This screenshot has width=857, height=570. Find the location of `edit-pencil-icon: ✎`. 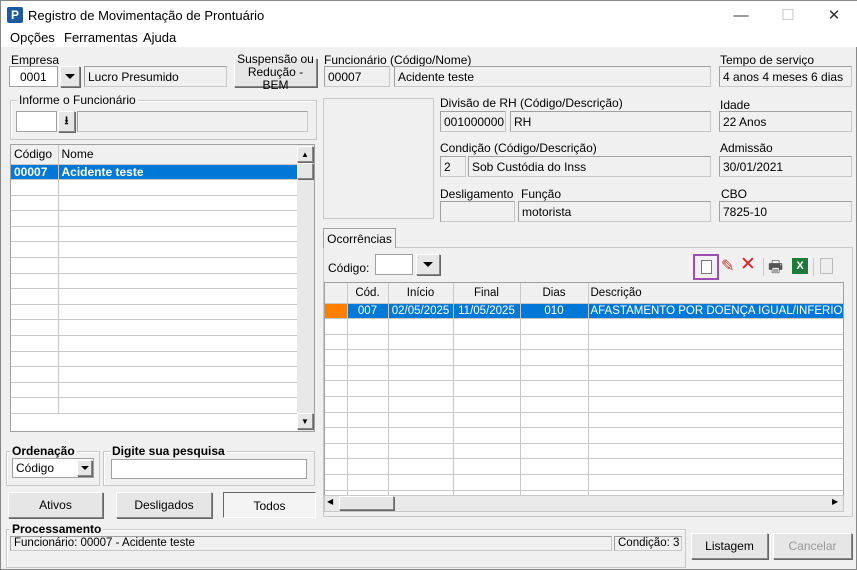

edit-pencil-icon: ✎ is located at coordinates (727, 266).